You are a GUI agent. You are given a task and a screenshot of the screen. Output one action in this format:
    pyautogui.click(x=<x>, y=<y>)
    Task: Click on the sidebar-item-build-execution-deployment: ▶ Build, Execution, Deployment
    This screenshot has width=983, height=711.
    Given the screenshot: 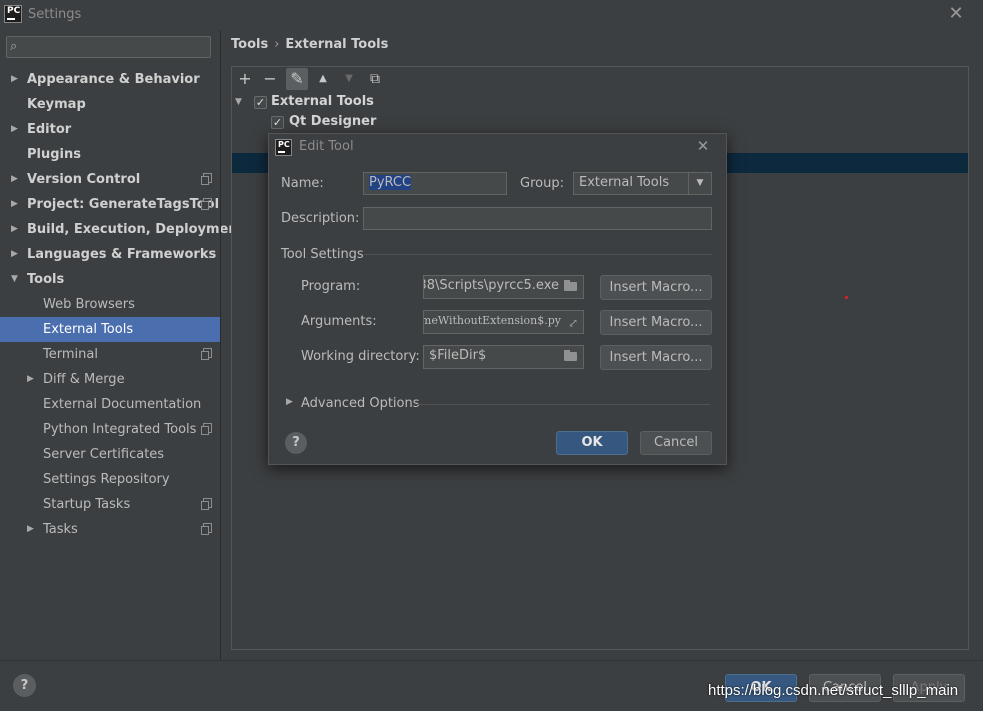 What is the action you would take?
    pyautogui.click(x=122, y=229)
    